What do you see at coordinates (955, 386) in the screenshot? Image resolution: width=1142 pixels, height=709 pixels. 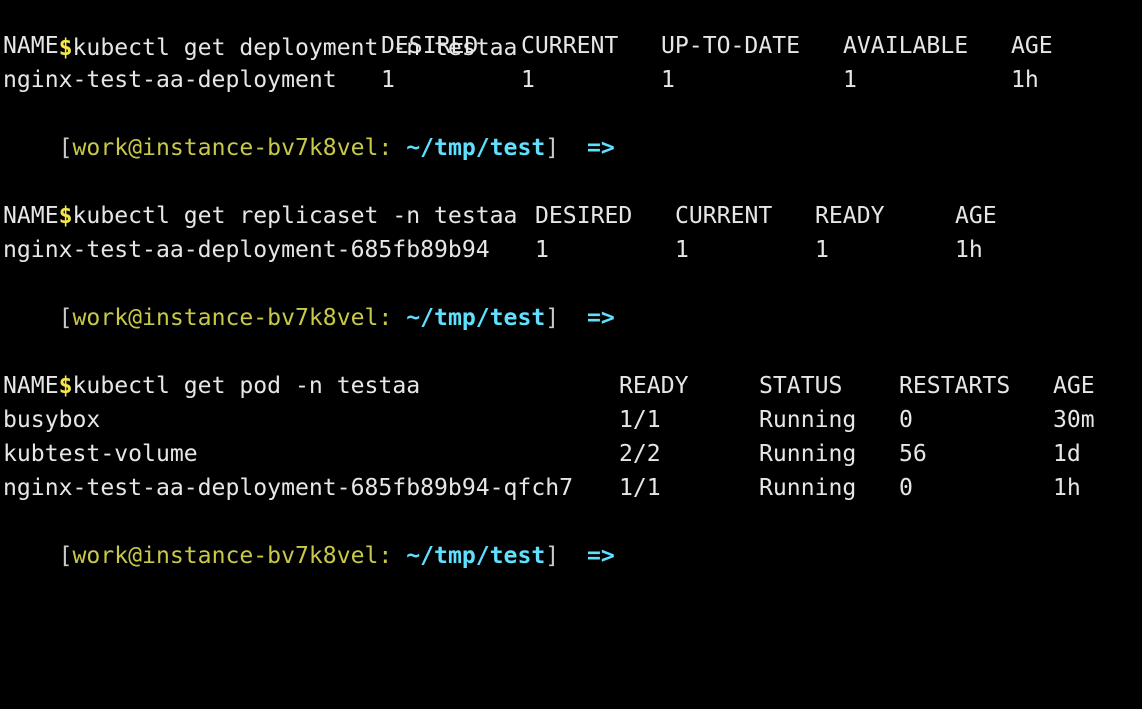 I see `header-restarts: RESTARTS` at bounding box center [955, 386].